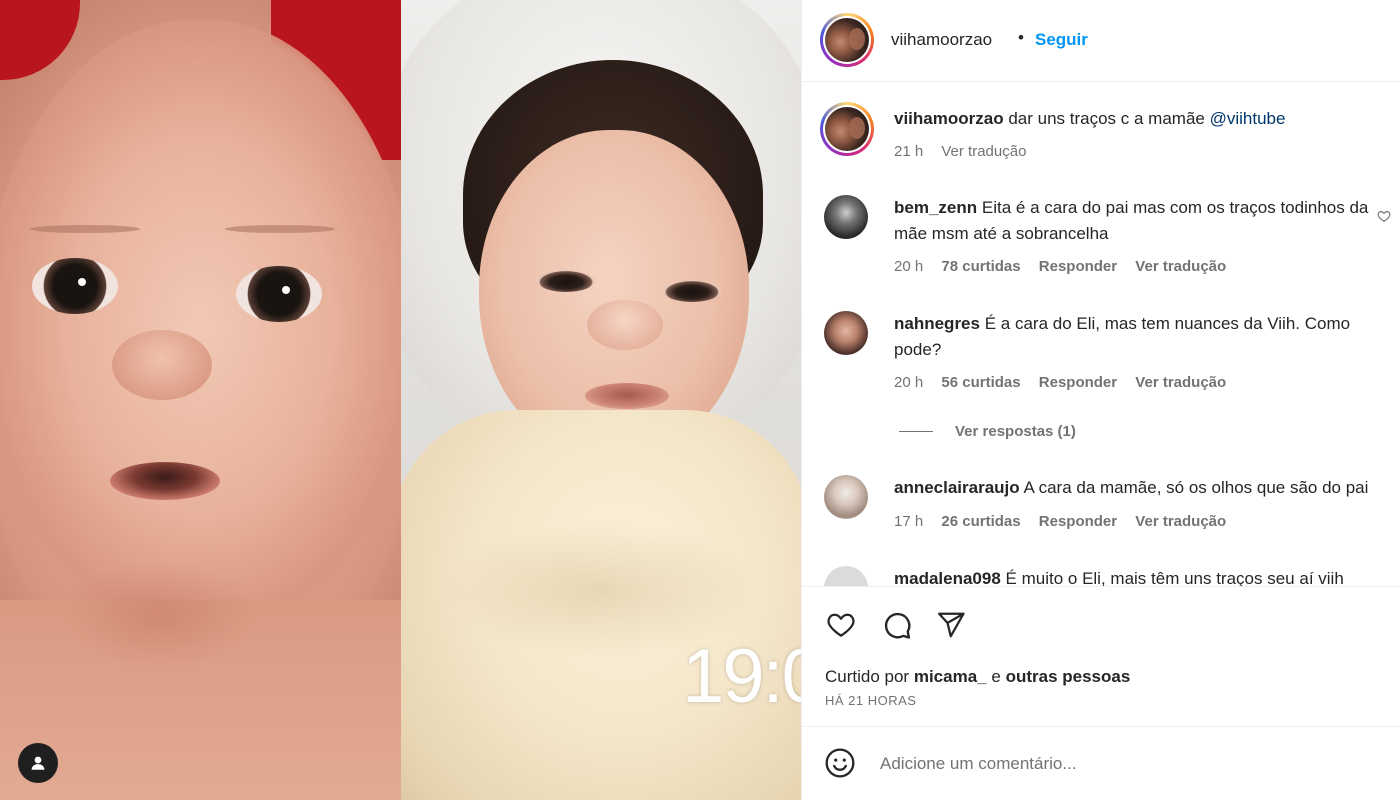  I want to click on comment-likes: 26 curtidas, so click(980, 521).